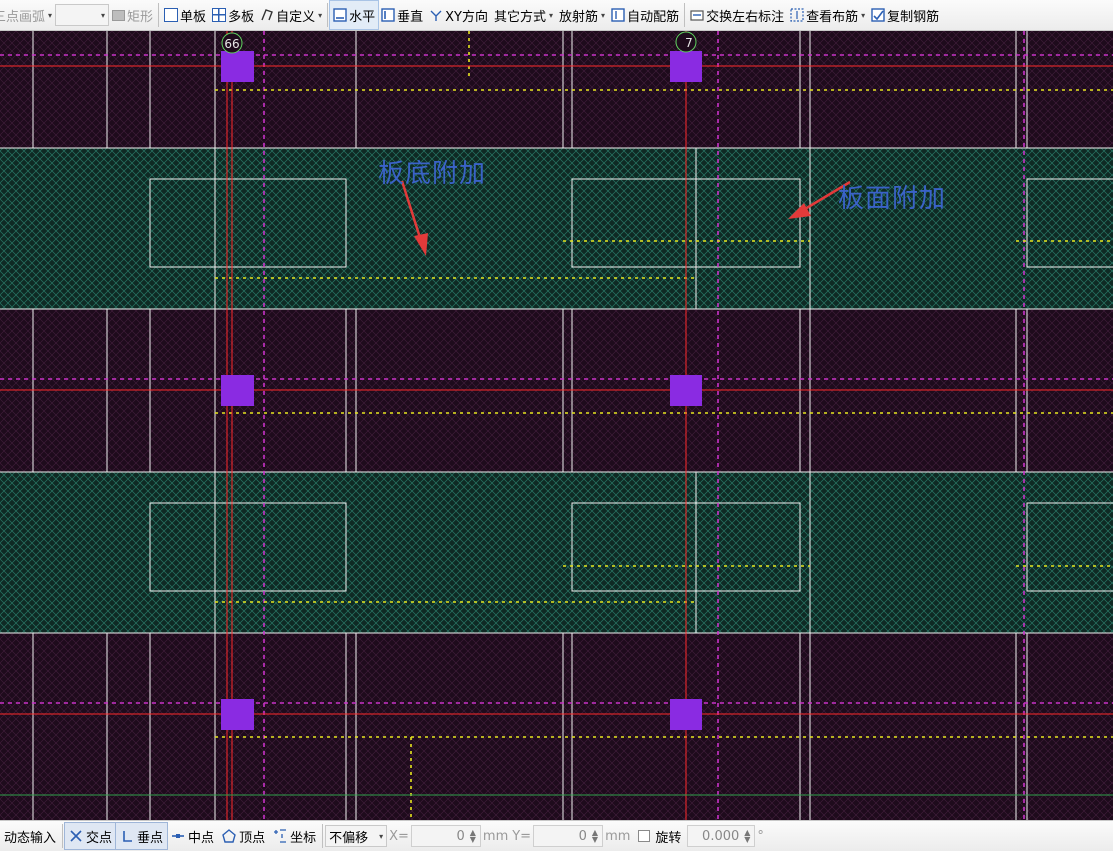 This screenshot has height=851, width=1113. Describe the element at coordinates (340, 15) in the screenshot. I see `horizontal-rebar-icon` at that location.